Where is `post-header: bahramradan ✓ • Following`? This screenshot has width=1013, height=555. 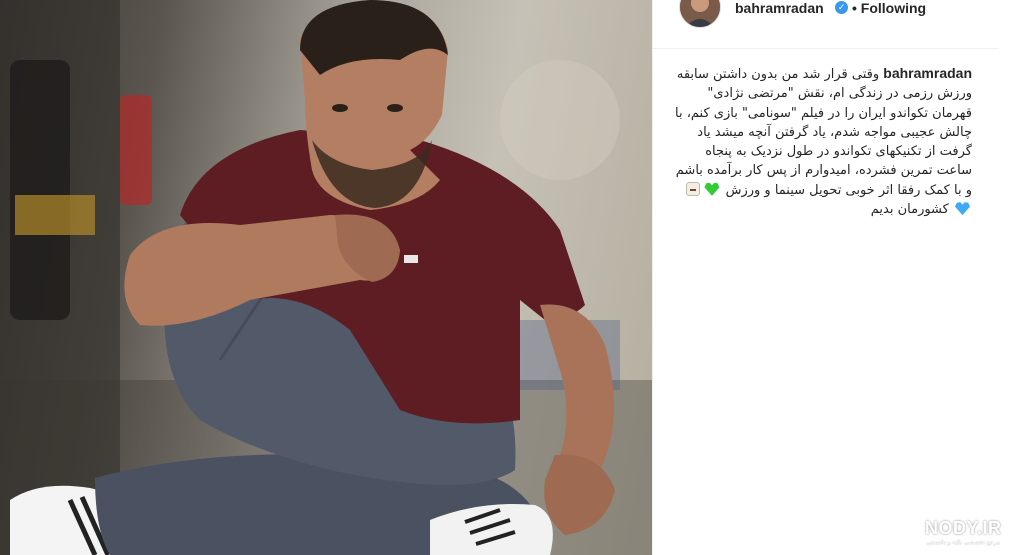
post-header: bahramradan ✓ • Following is located at coordinates (826, 24).